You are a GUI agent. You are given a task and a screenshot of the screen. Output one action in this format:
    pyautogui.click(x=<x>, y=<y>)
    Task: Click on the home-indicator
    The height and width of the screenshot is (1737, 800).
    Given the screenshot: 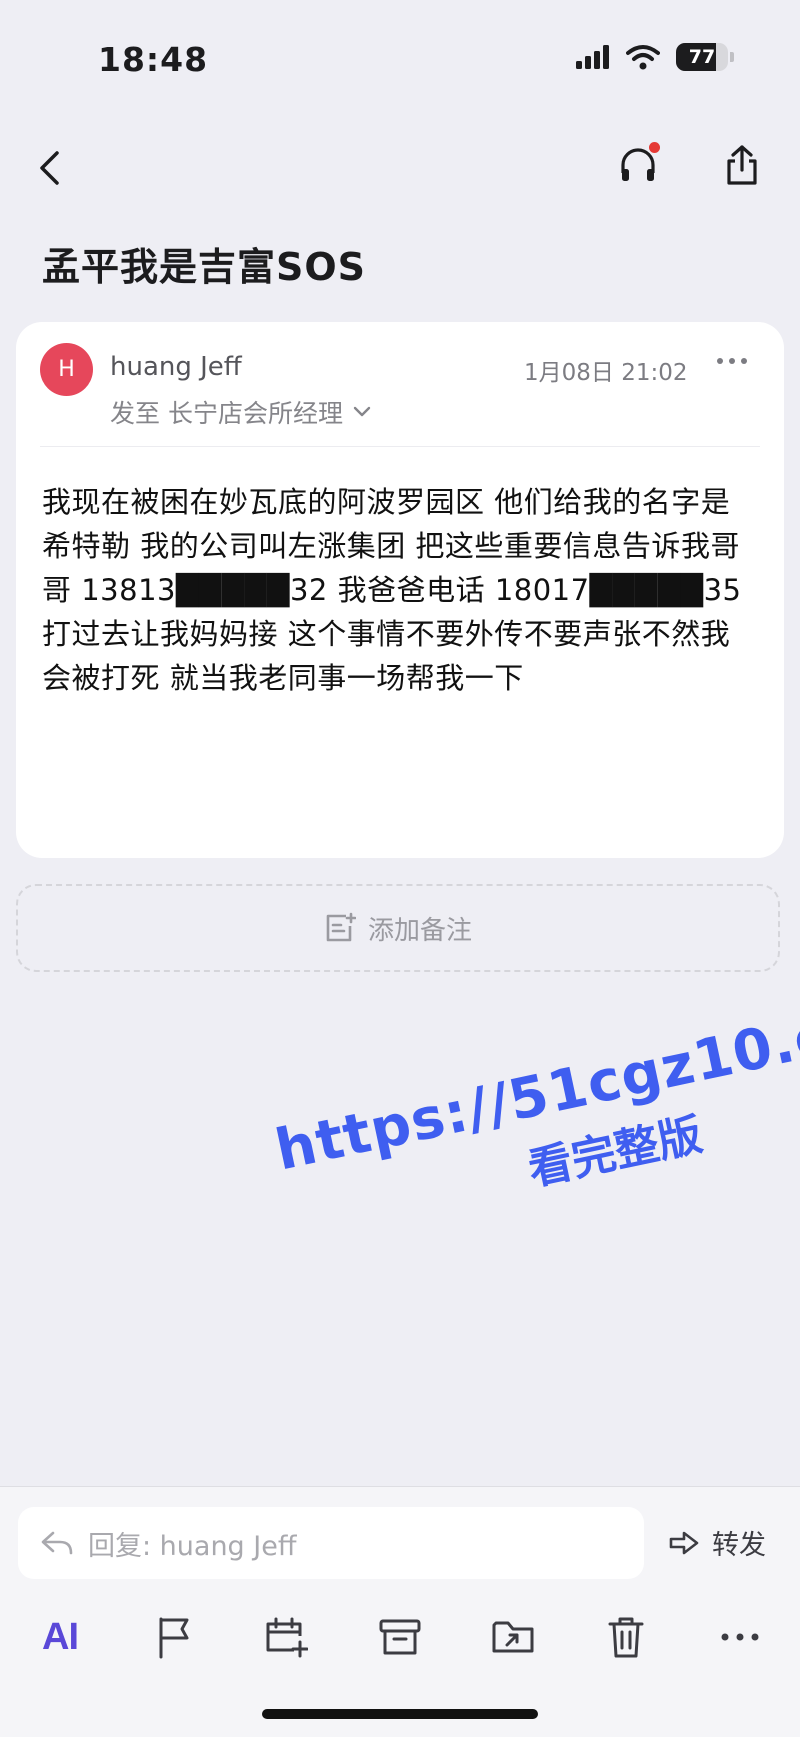 What is the action you would take?
    pyautogui.click(x=400, y=1714)
    